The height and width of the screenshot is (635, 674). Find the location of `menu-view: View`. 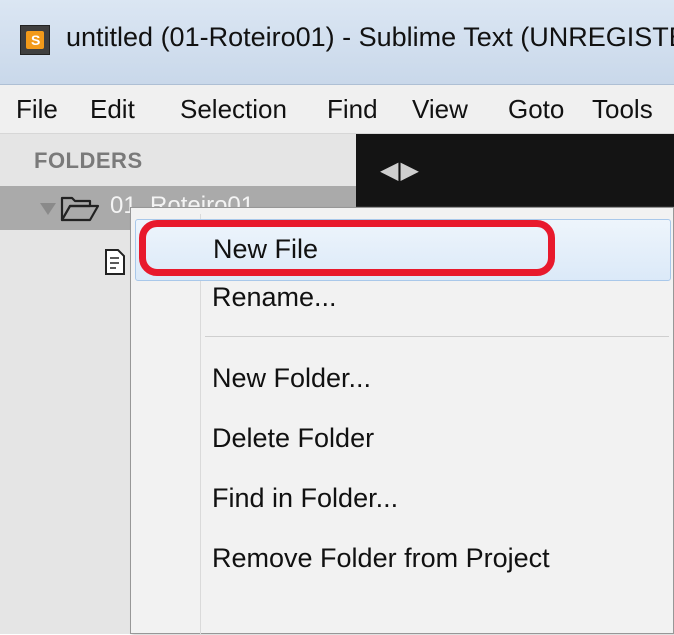

menu-view: View is located at coordinates (440, 109).